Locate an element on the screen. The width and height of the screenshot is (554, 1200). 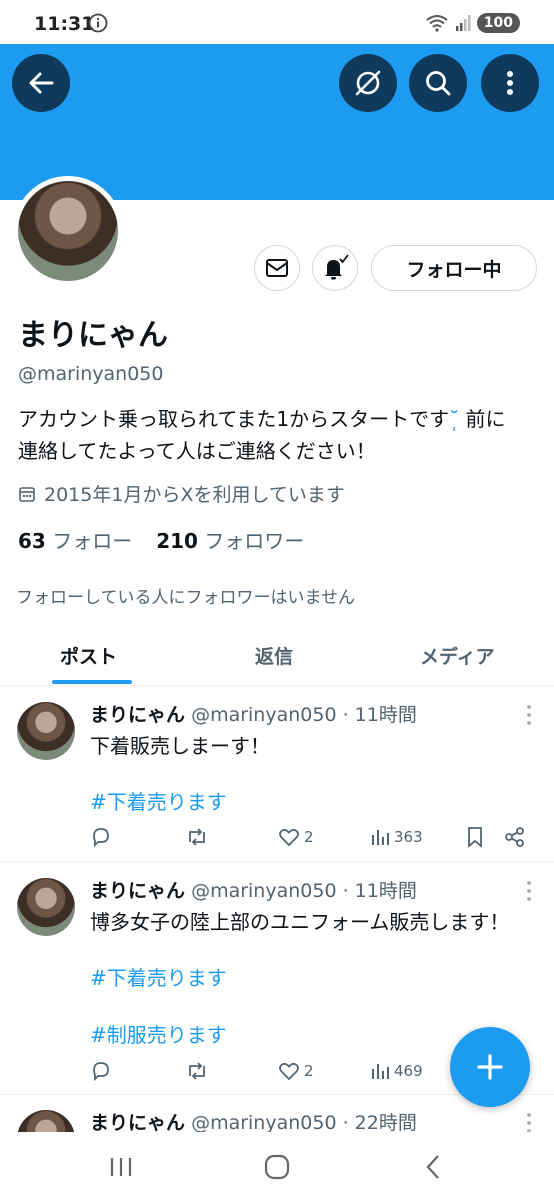
mail-icon is located at coordinates (277, 268).